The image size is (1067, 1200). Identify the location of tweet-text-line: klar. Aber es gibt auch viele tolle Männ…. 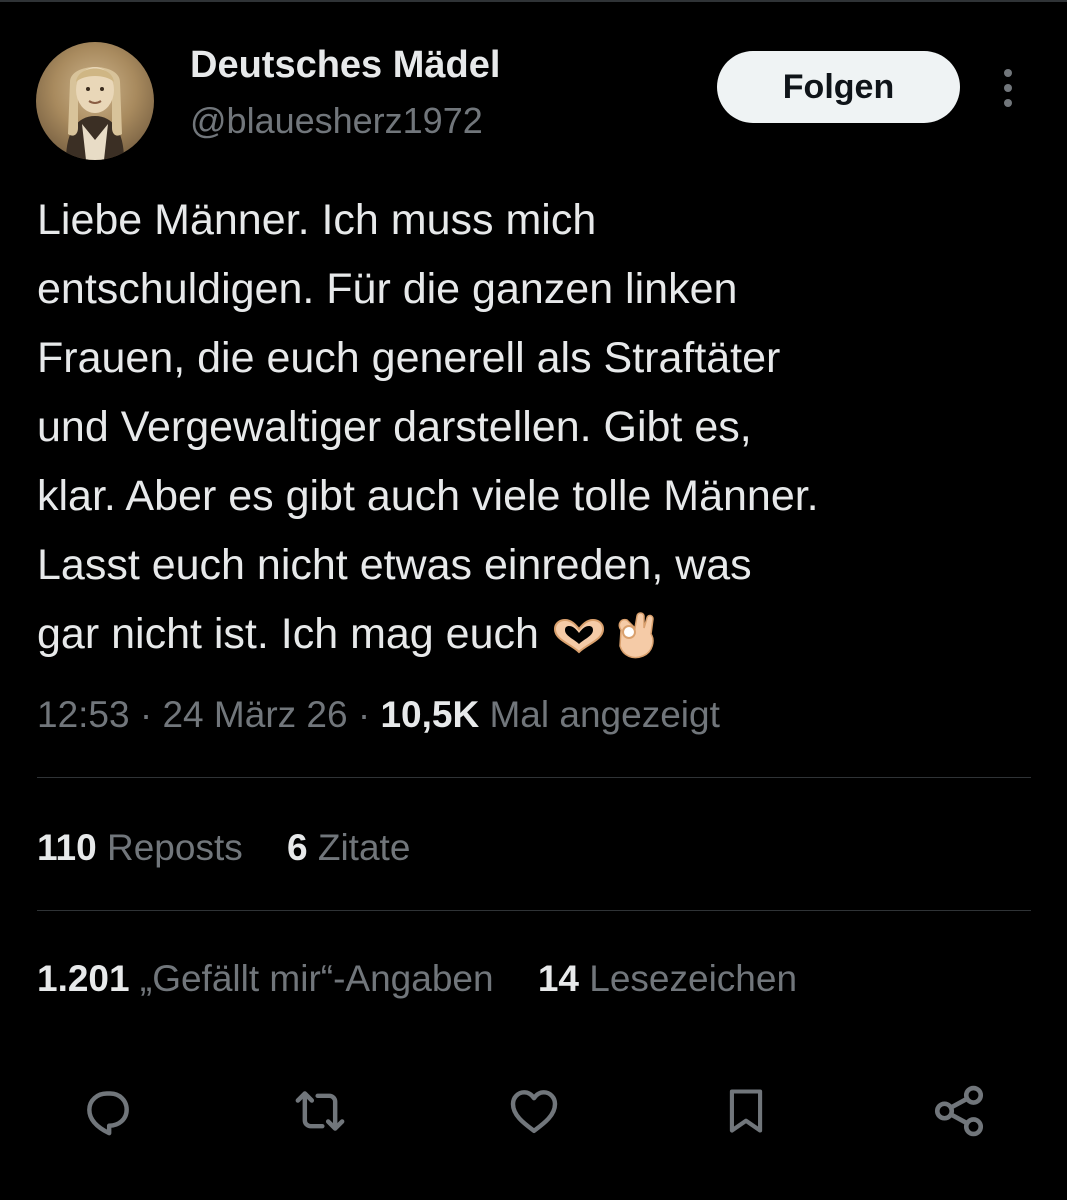
(428, 496).